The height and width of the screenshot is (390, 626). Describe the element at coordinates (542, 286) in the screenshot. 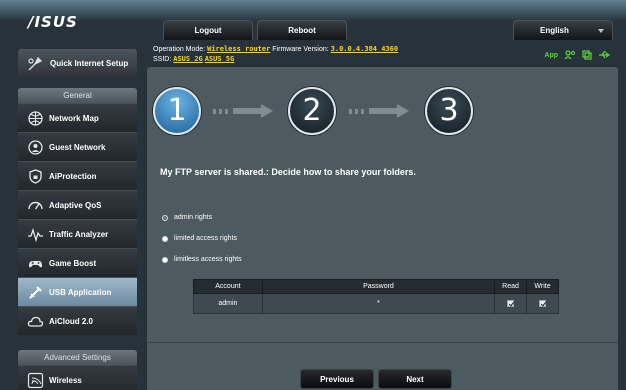

I see `column-header-write: Write` at that location.